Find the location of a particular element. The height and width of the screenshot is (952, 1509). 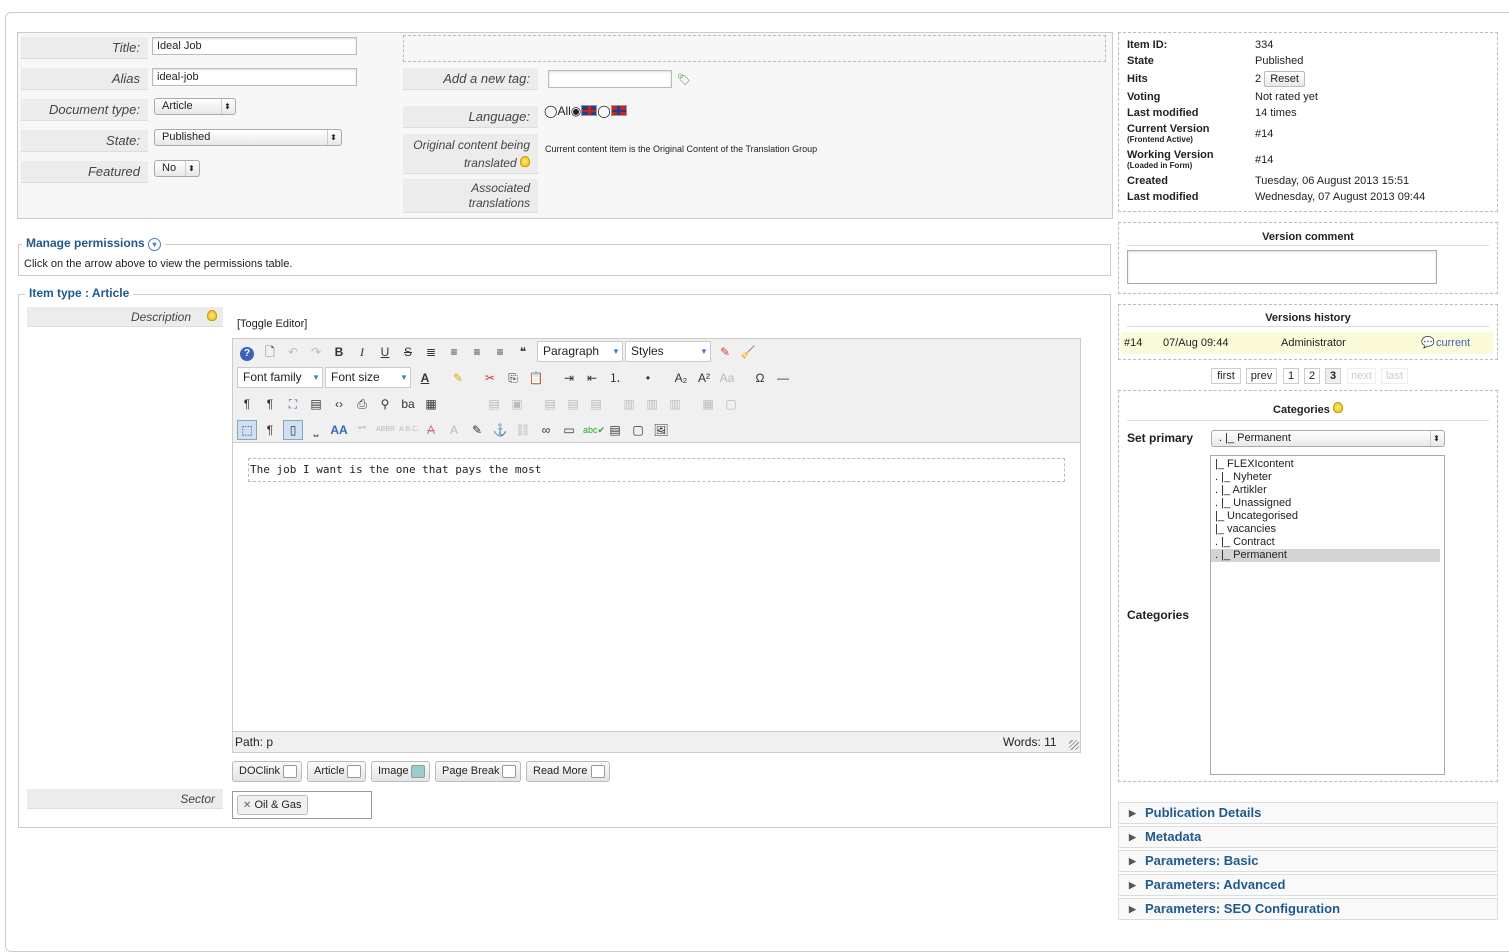

delete-row-icon: ▤ is located at coordinates (596, 404).